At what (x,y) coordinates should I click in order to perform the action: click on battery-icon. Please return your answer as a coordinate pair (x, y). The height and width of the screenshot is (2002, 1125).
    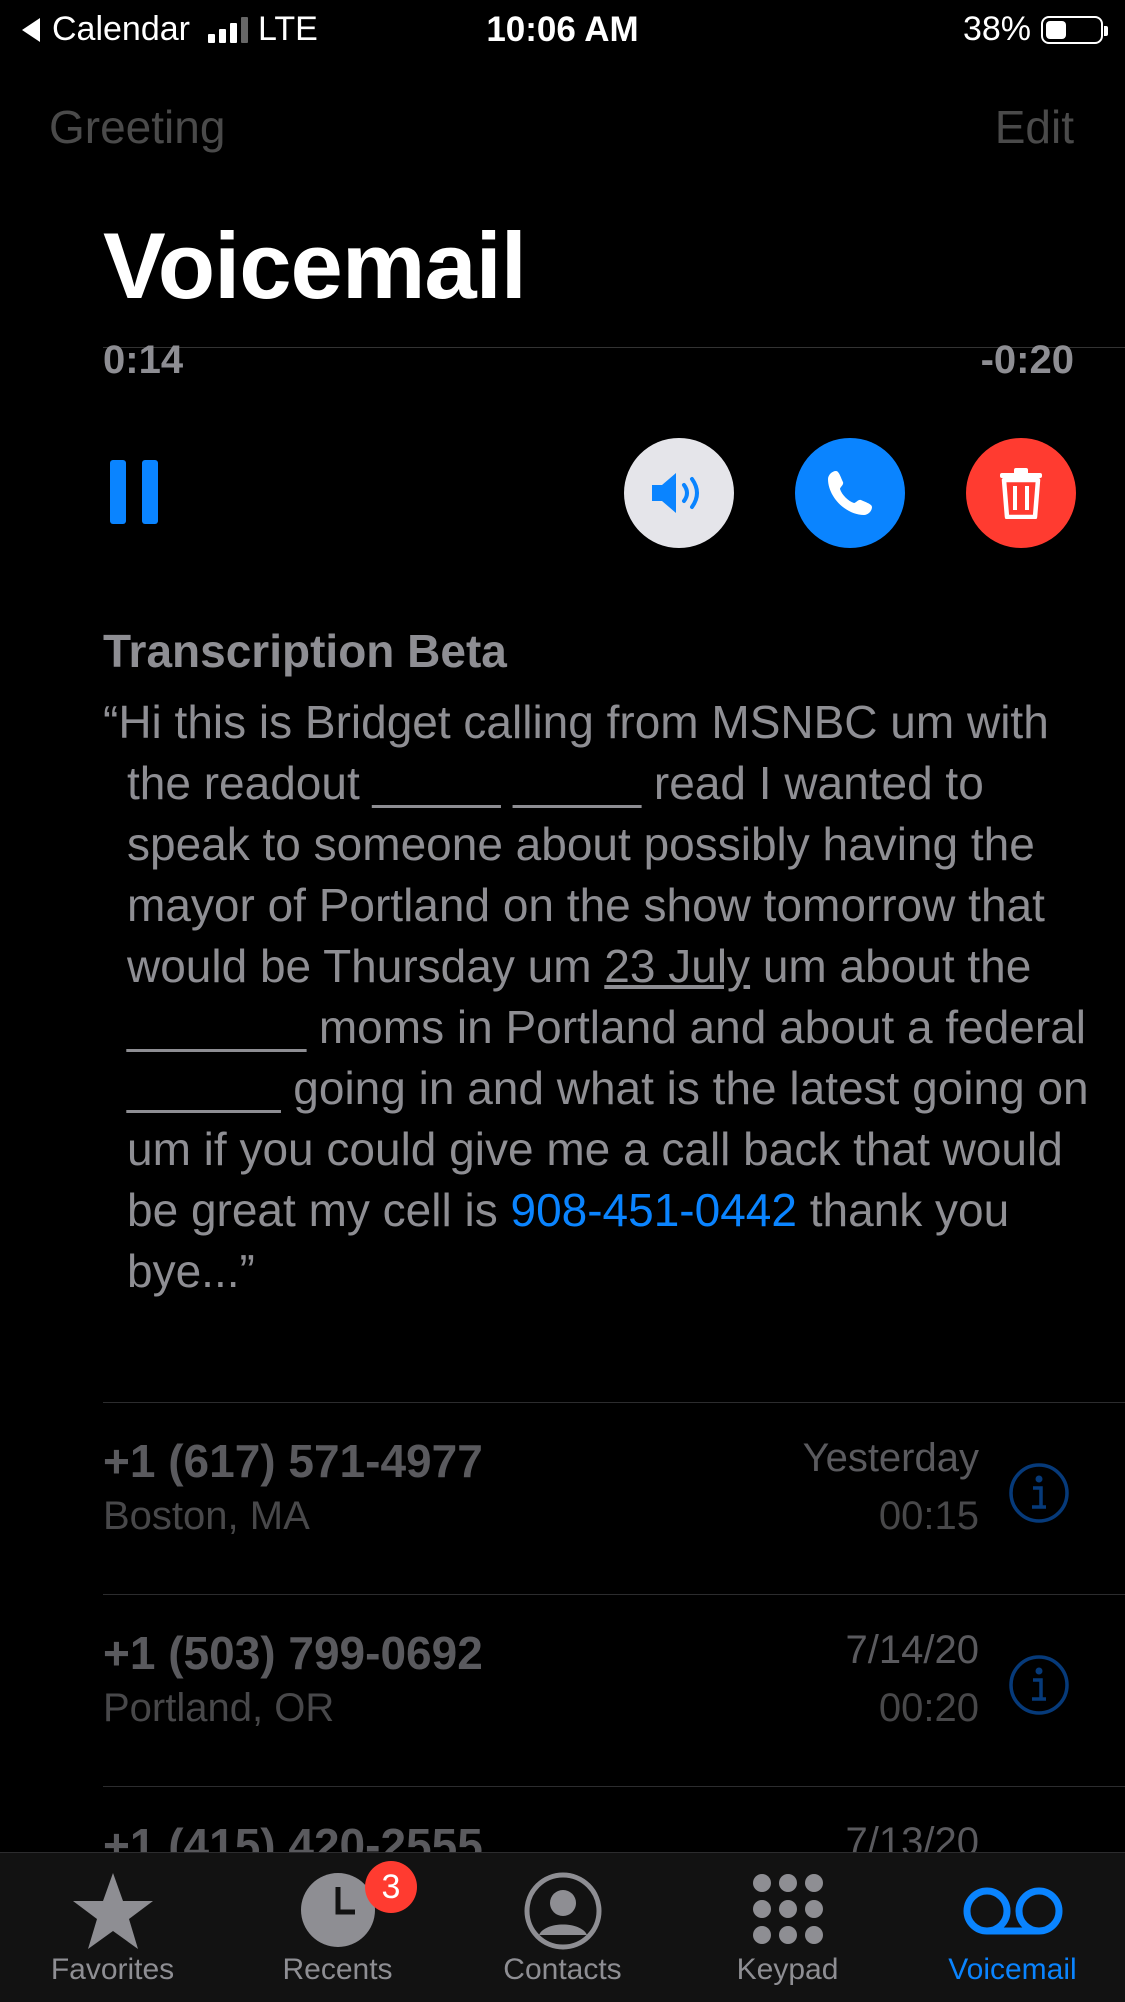
    Looking at the image, I should click on (1074, 29).